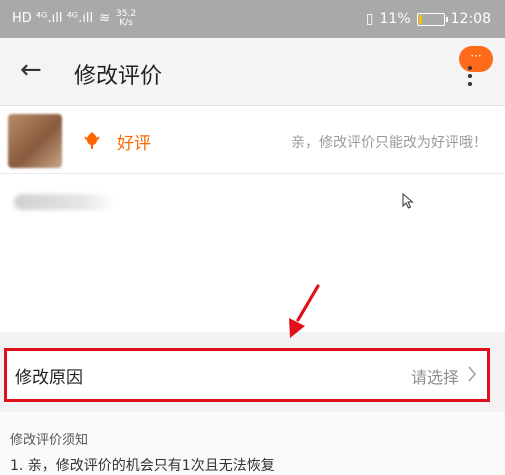 The image size is (505, 475). I want to click on modify-reason-label: 修改原因, so click(49, 378).